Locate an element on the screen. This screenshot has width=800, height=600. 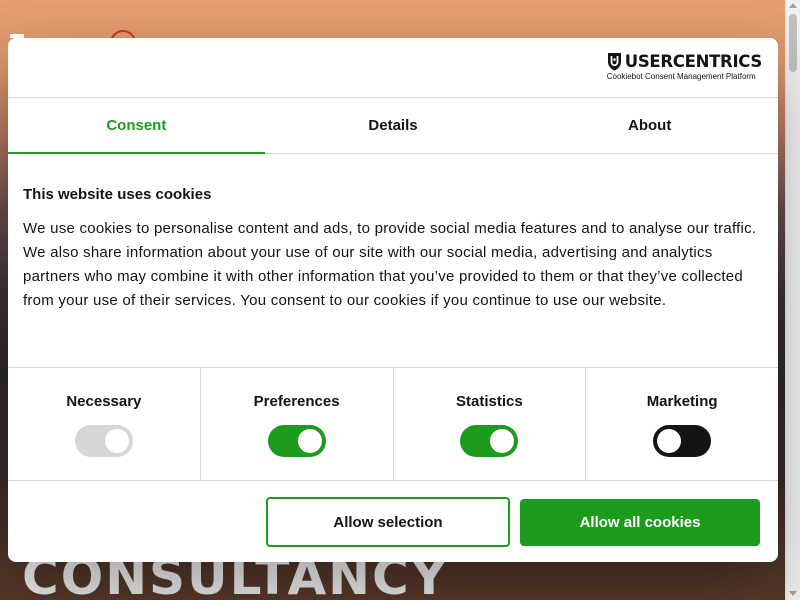
toggle-cell-marketing: Marketing is located at coordinates (682, 424).